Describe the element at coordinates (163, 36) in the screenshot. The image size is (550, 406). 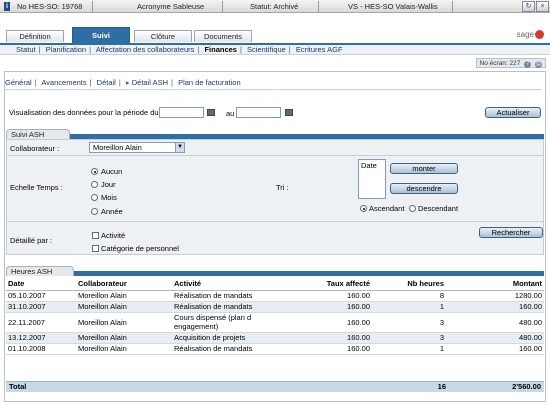
I see `tab-cloture: Clôture` at that location.